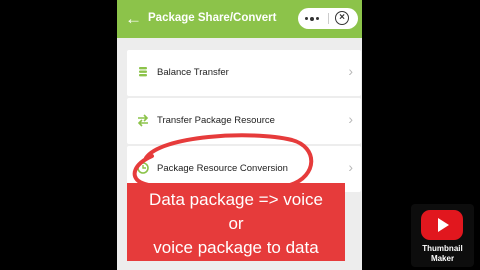  What do you see at coordinates (244, 73) in the screenshot?
I see `menu-item-balance-transfer: Balance Transfer ›` at bounding box center [244, 73].